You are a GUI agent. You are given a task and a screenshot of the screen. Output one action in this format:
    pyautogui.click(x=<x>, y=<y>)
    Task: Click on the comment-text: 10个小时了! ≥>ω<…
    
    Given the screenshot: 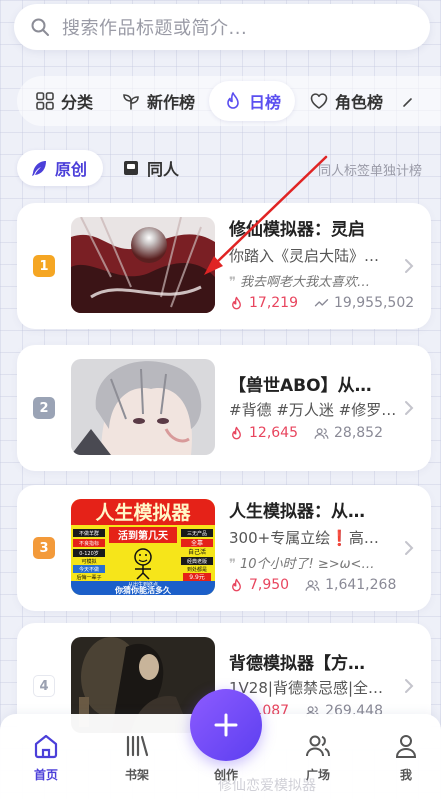 What is the action you would take?
    pyautogui.click(x=307, y=564)
    